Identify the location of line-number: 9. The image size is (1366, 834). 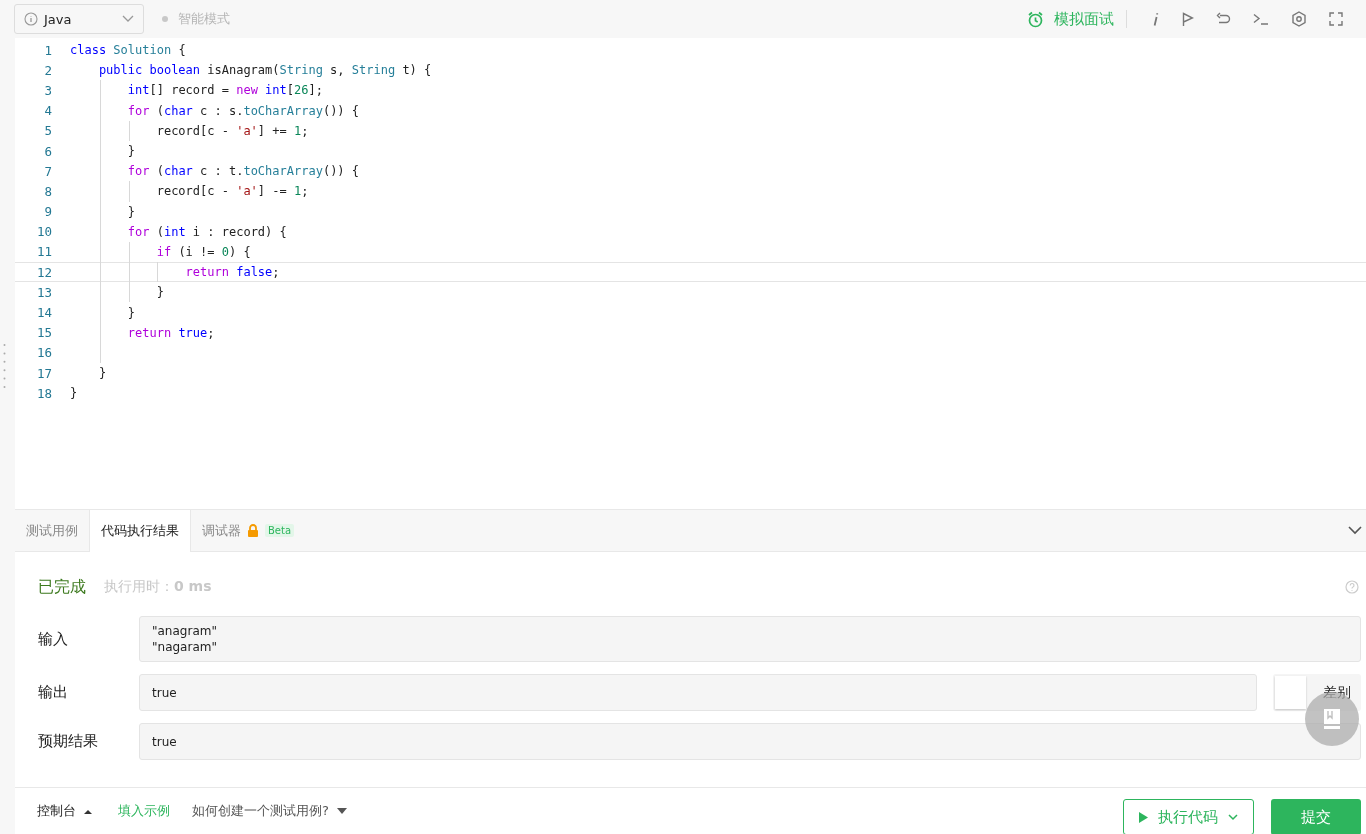
(47, 212).